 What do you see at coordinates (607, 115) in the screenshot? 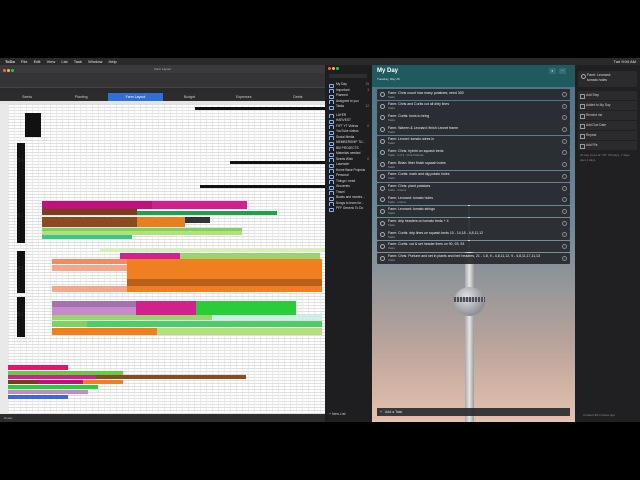
I see `detail-action: Remind me` at bounding box center [607, 115].